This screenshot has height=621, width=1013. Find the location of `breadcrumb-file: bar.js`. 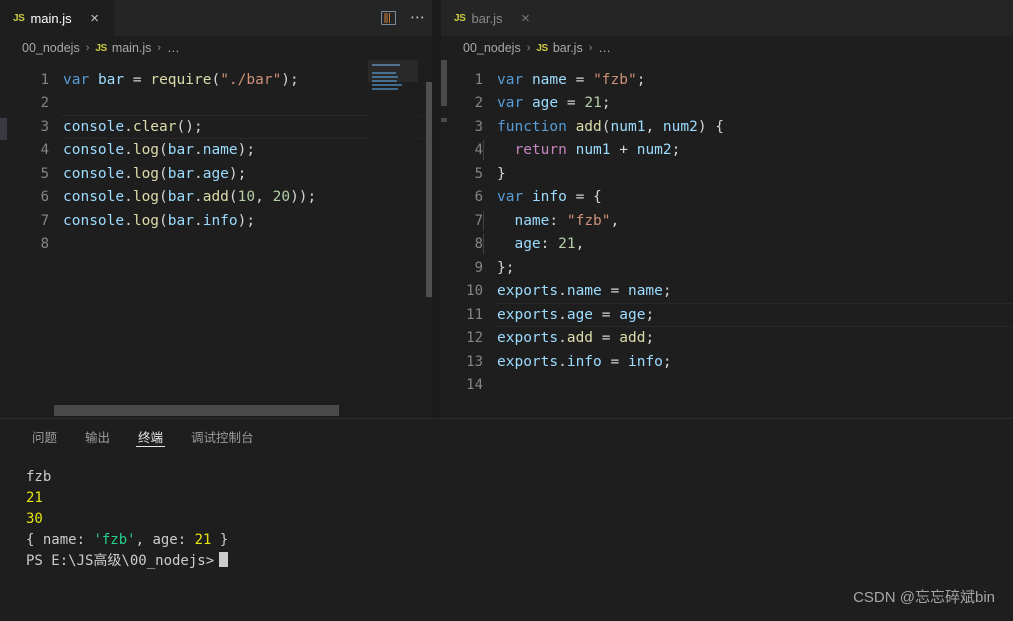

breadcrumb-file: bar.js is located at coordinates (568, 48).